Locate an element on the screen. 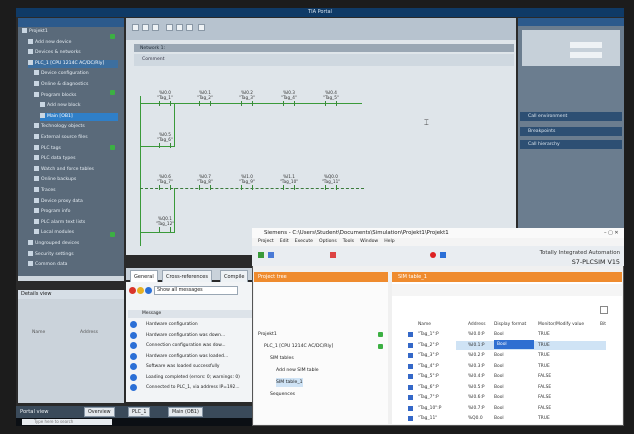 This screenshot has width=634, height=434. sim-cell-address: %Q0.0 is located at coordinates (475, 418).